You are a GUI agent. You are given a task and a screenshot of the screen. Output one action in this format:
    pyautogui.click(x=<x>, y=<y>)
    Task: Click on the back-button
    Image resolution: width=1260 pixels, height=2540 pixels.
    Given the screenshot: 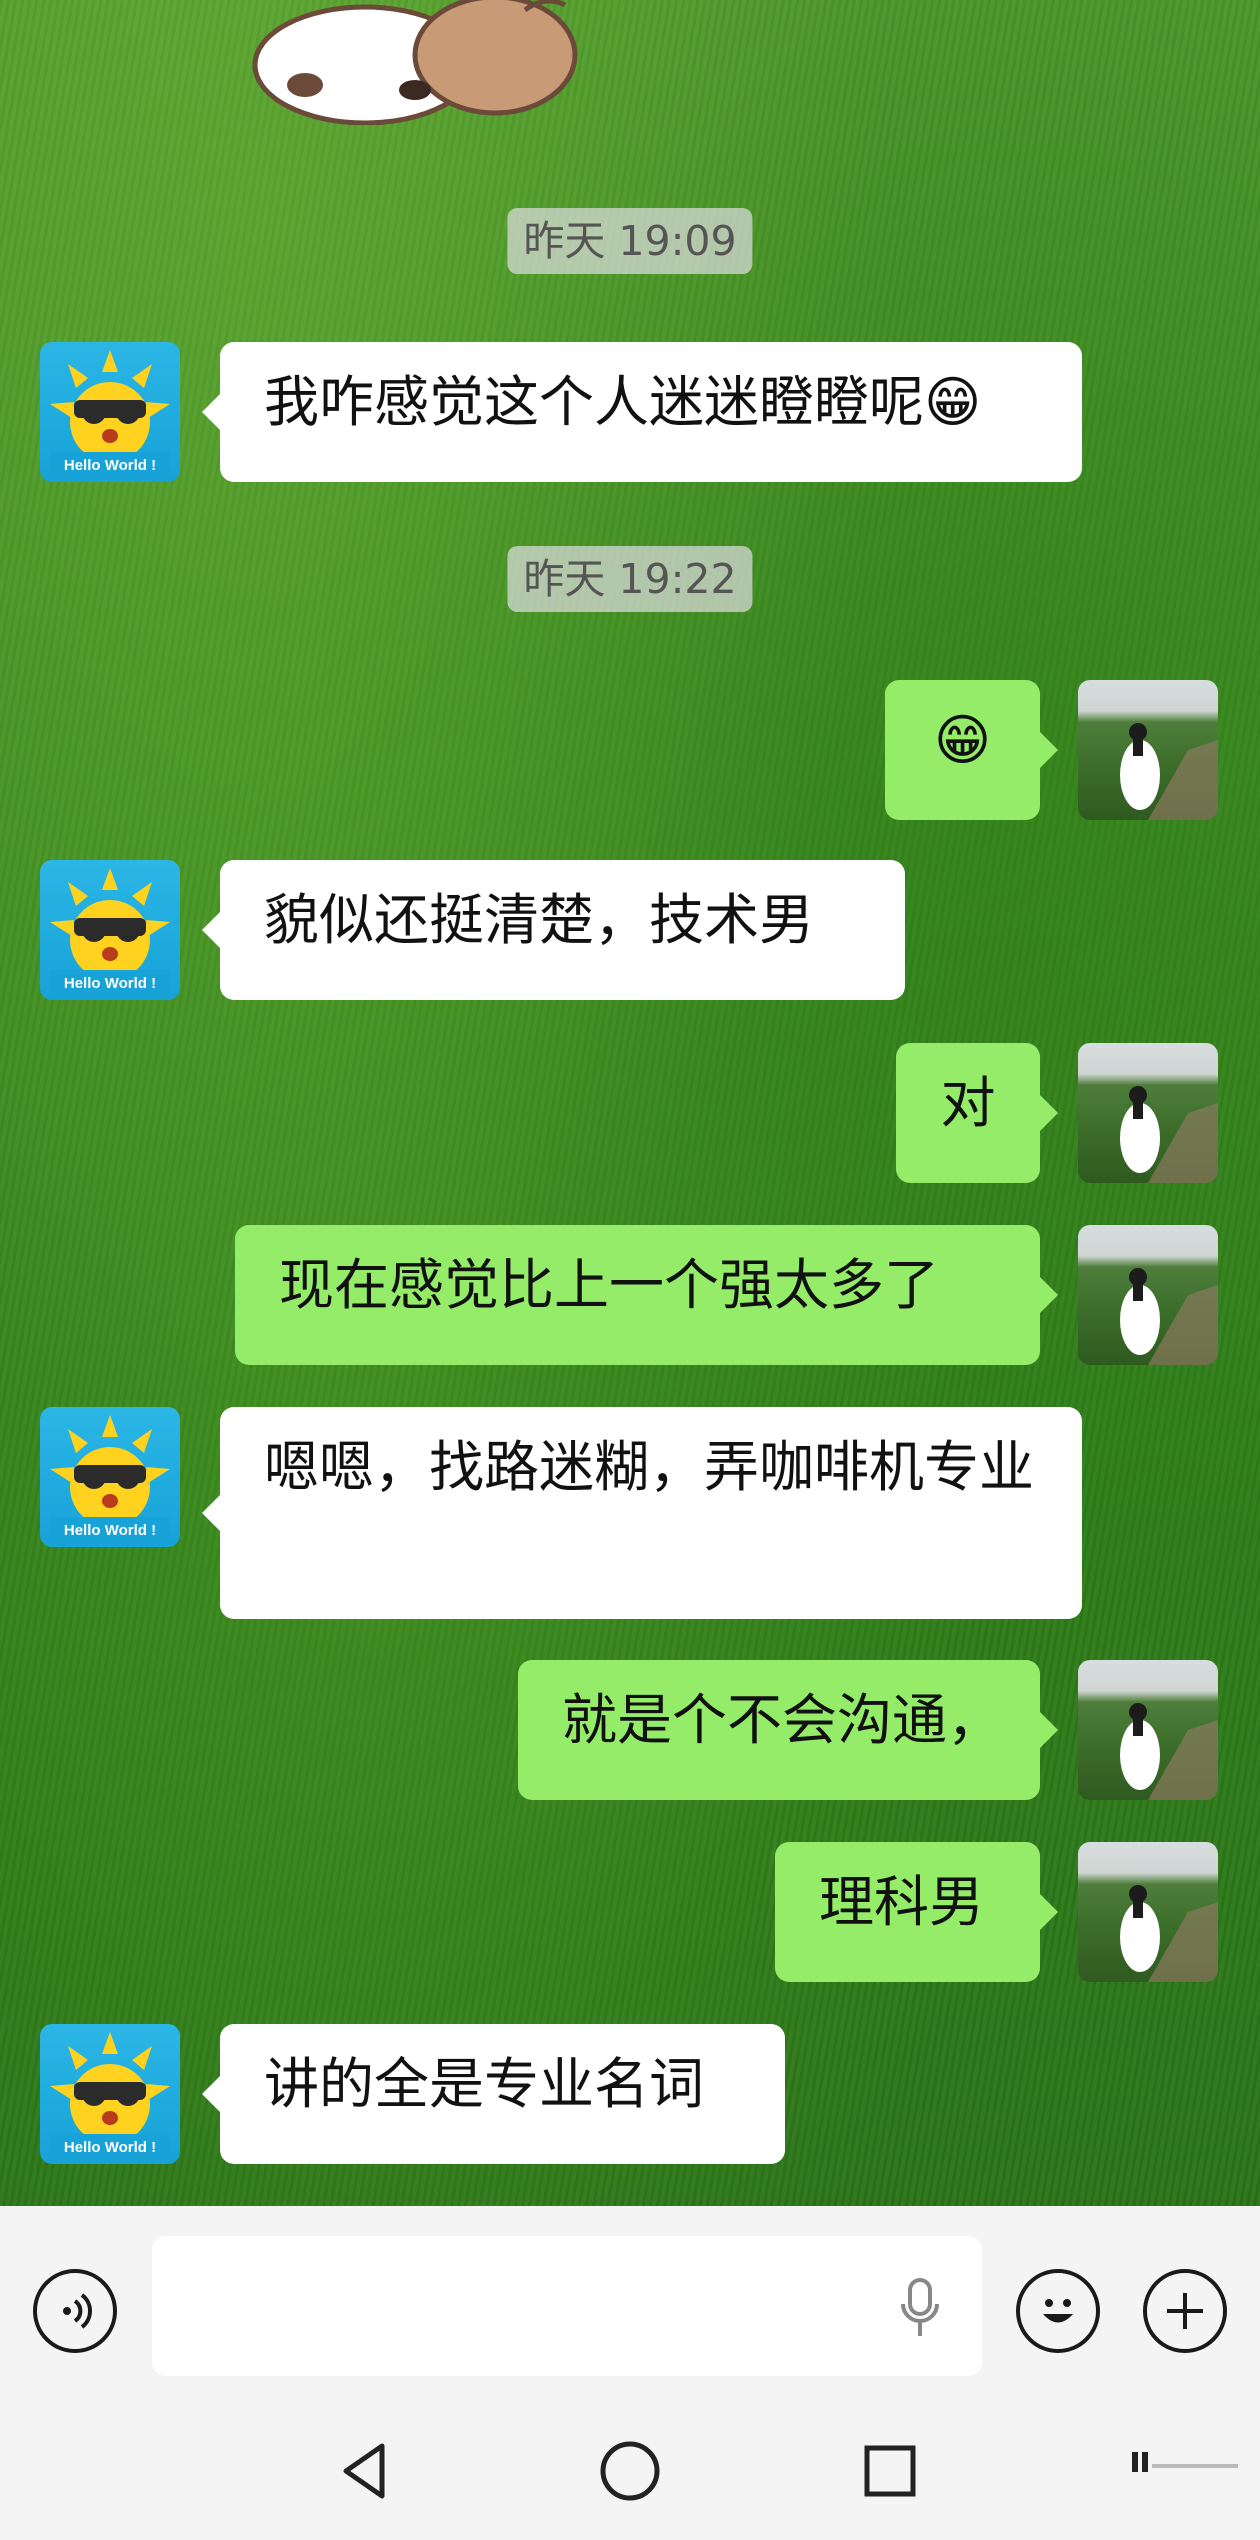 What is the action you would take?
    pyautogui.click(x=365, y=2471)
    